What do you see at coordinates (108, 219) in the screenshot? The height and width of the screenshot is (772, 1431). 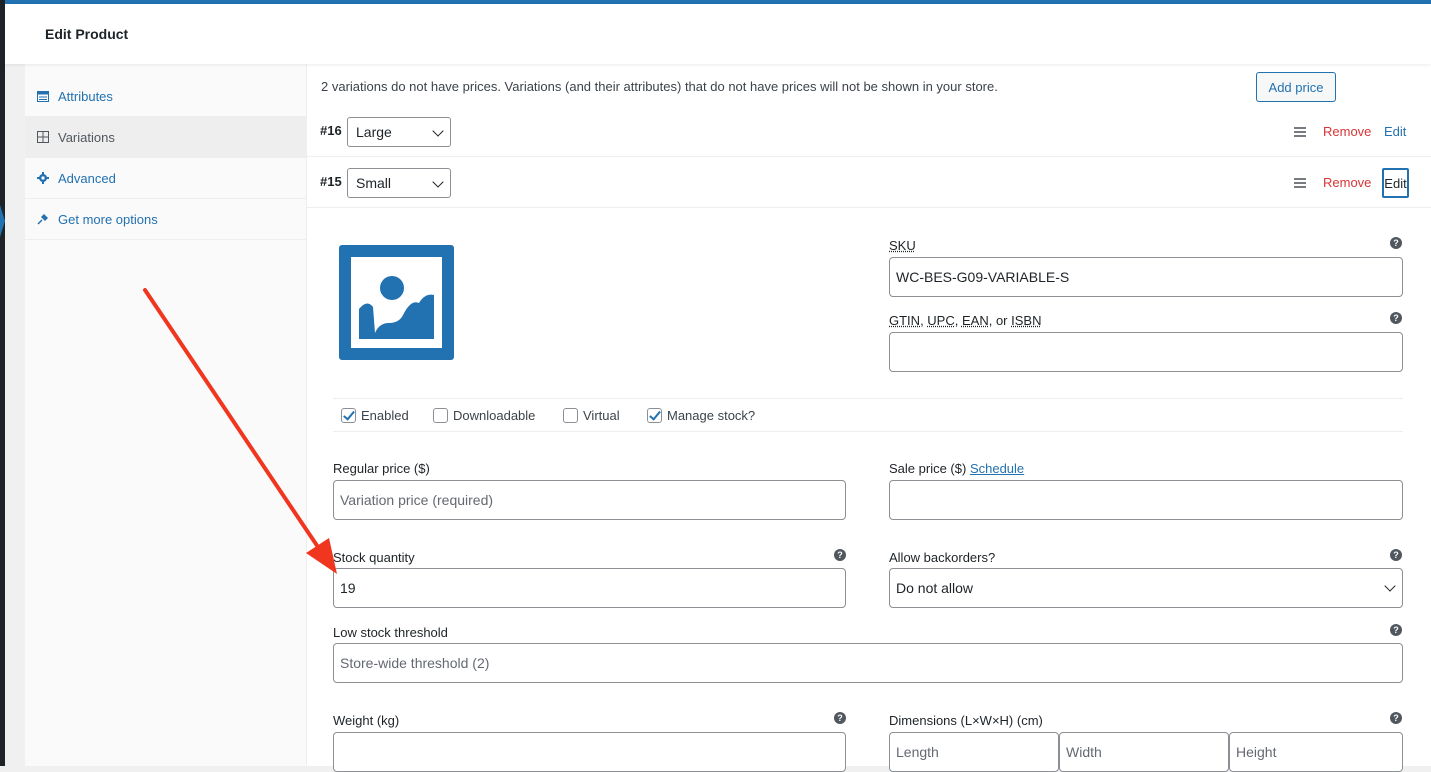 I see `tab-get-more-options-label: Get more options` at bounding box center [108, 219].